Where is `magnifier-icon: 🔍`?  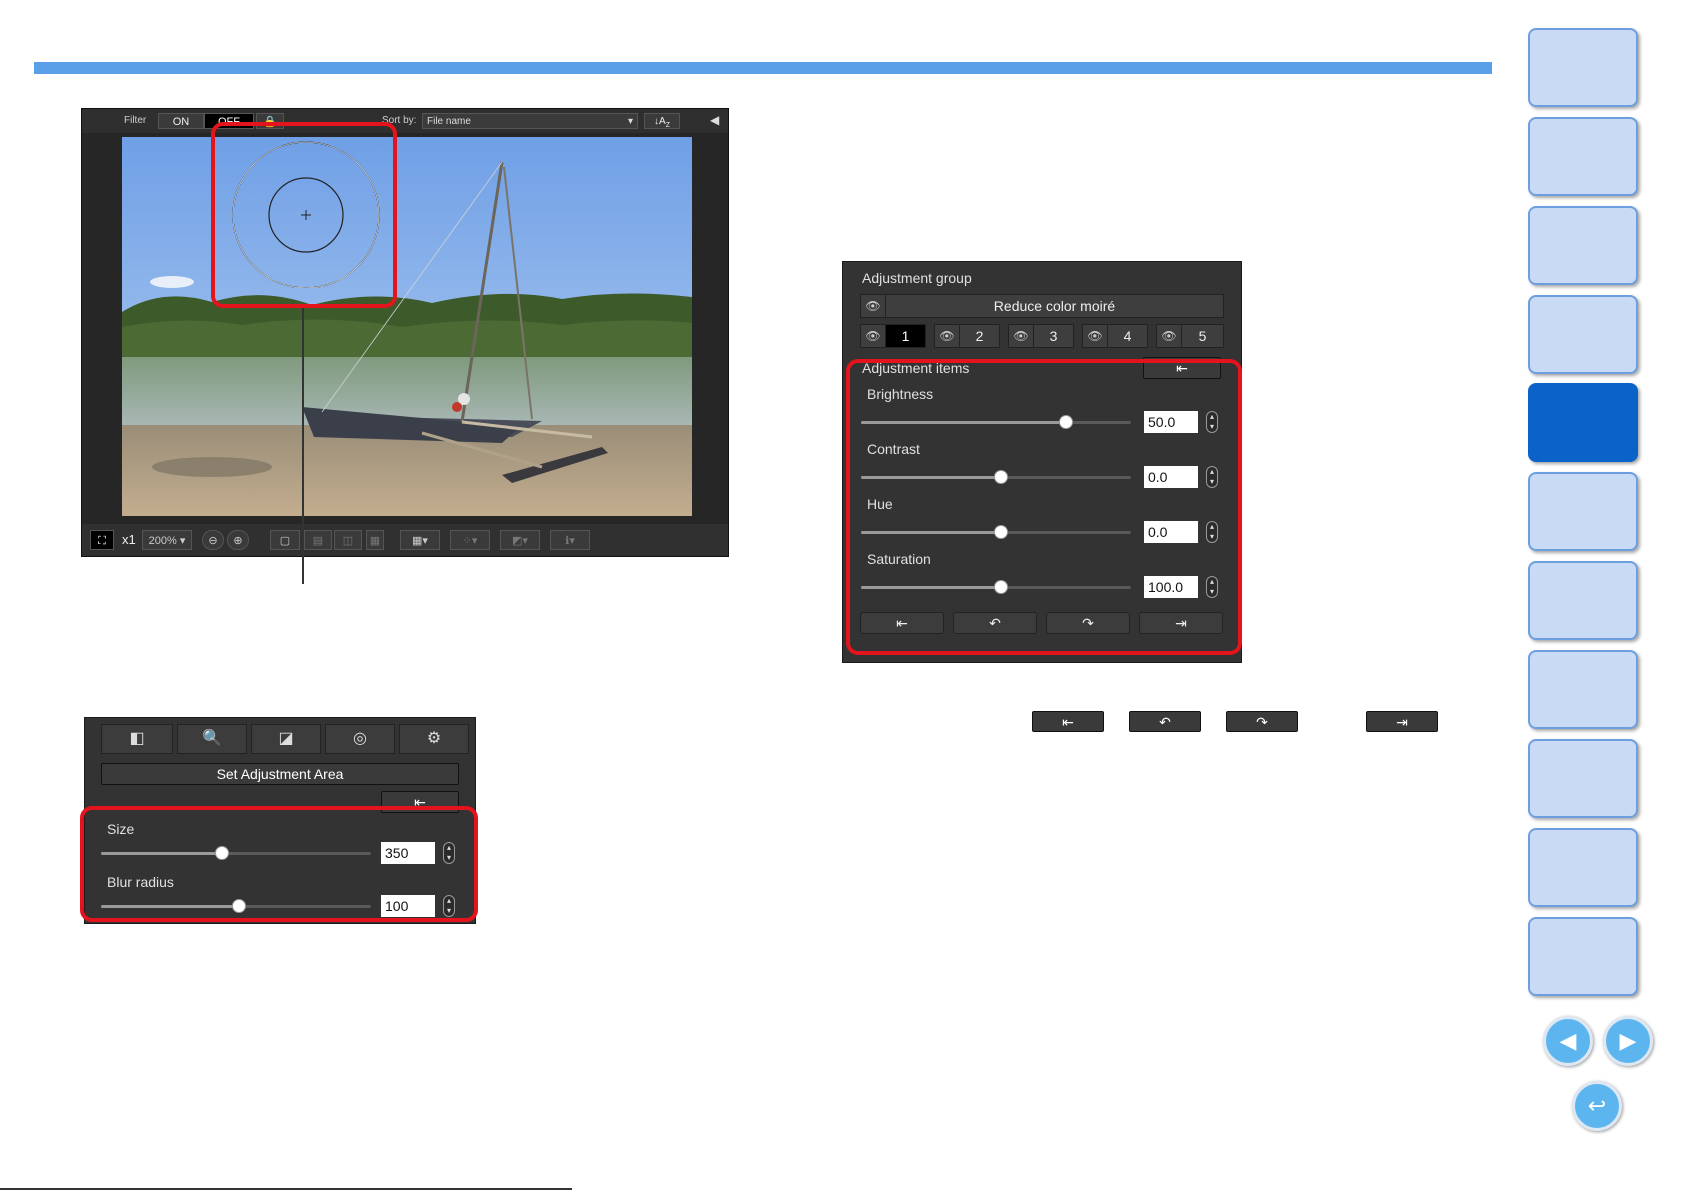 magnifier-icon: 🔍 is located at coordinates (212, 738).